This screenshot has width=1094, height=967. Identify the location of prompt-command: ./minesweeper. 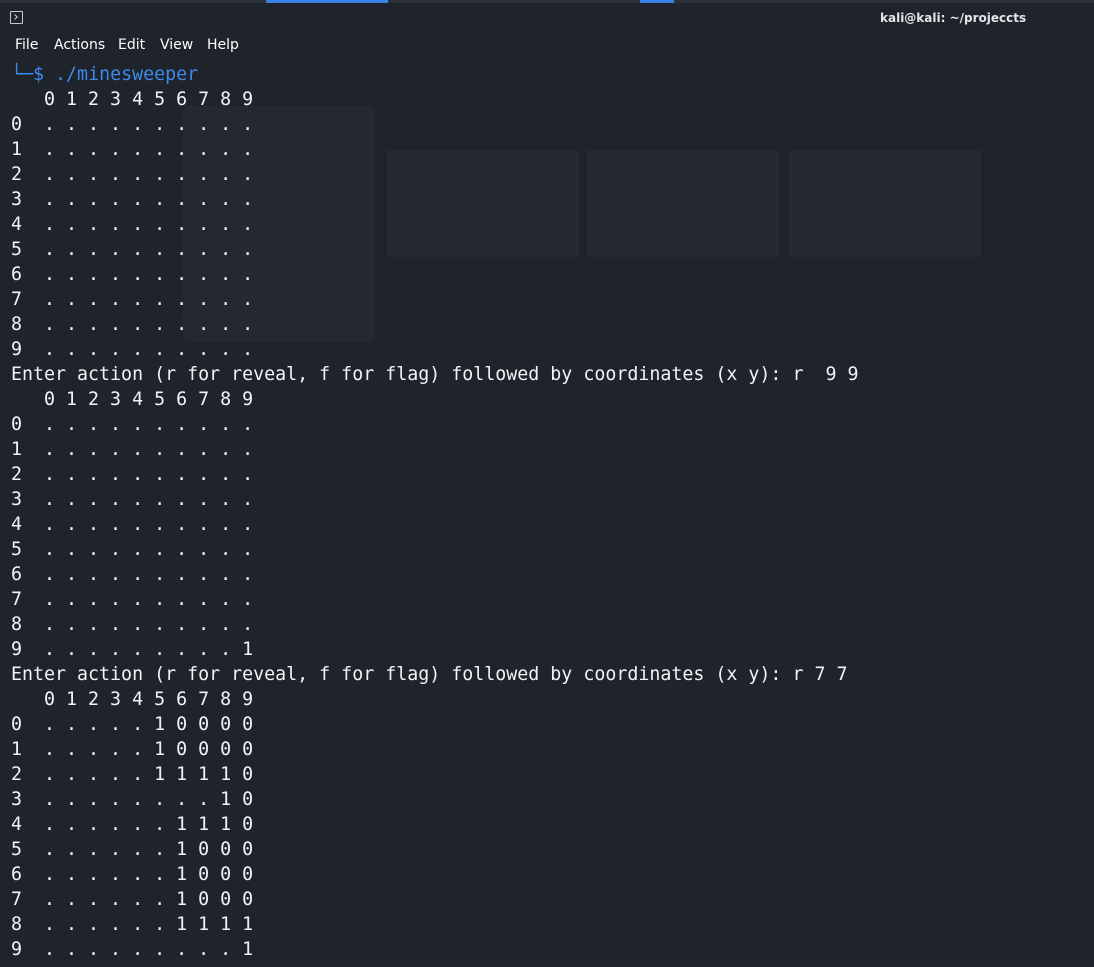
(127, 74).